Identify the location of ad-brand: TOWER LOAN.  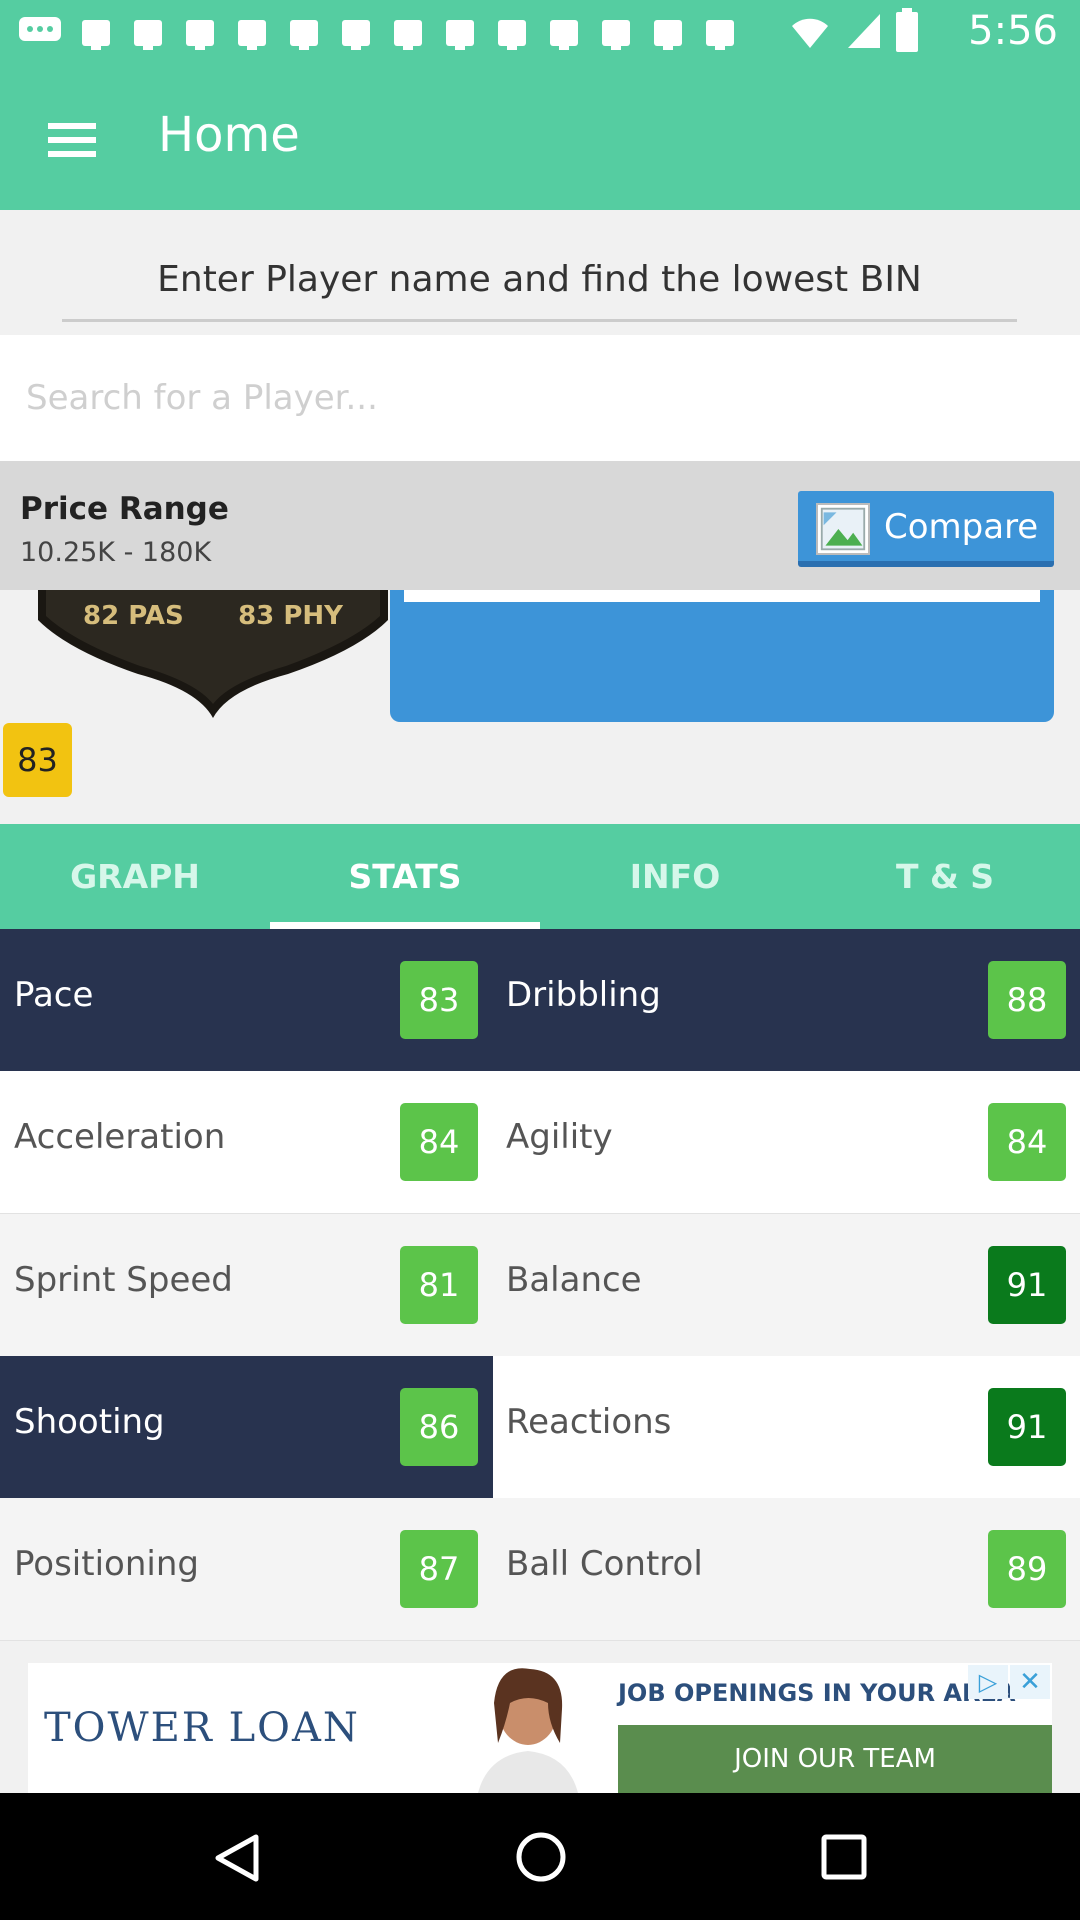
(202, 1728).